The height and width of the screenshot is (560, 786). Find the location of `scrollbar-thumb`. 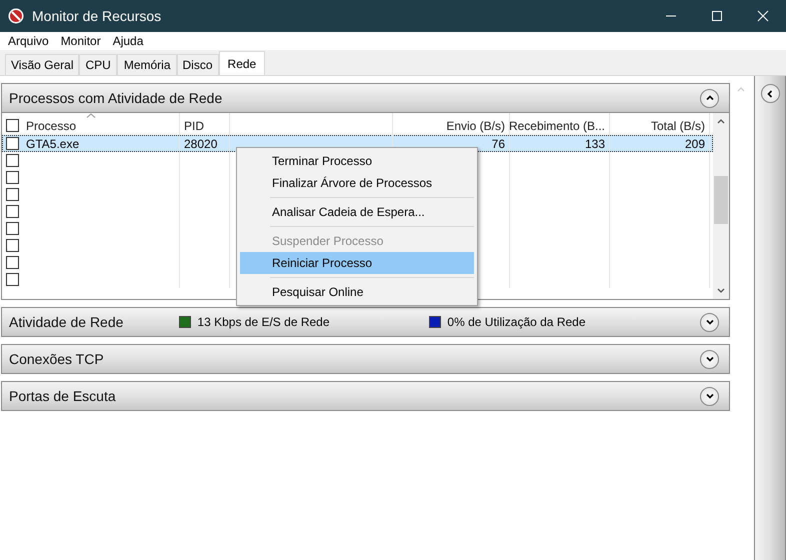

scrollbar-thumb is located at coordinates (721, 200).